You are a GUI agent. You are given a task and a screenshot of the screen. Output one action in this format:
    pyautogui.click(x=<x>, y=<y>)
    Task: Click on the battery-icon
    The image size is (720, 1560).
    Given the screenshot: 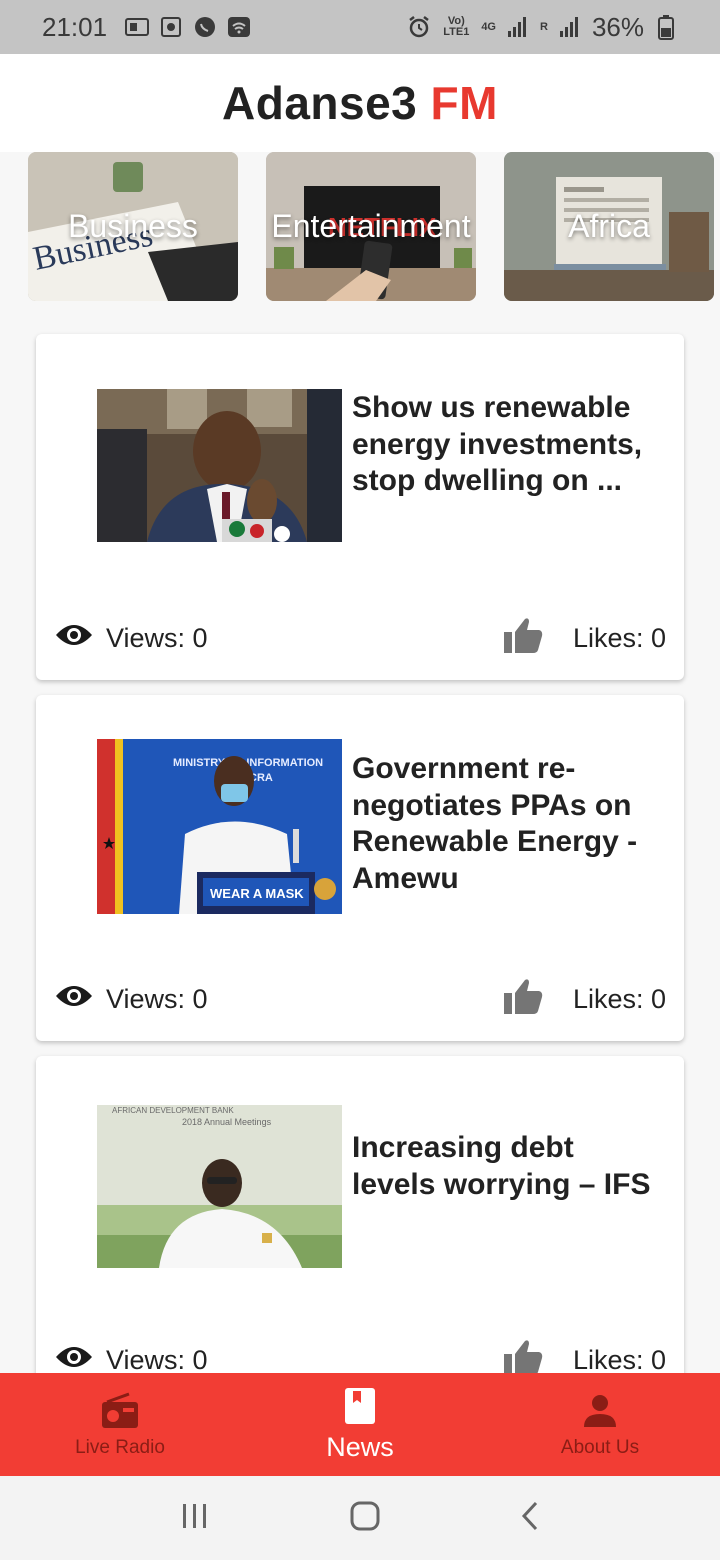 What is the action you would take?
    pyautogui.click(x=666, y=27)
    